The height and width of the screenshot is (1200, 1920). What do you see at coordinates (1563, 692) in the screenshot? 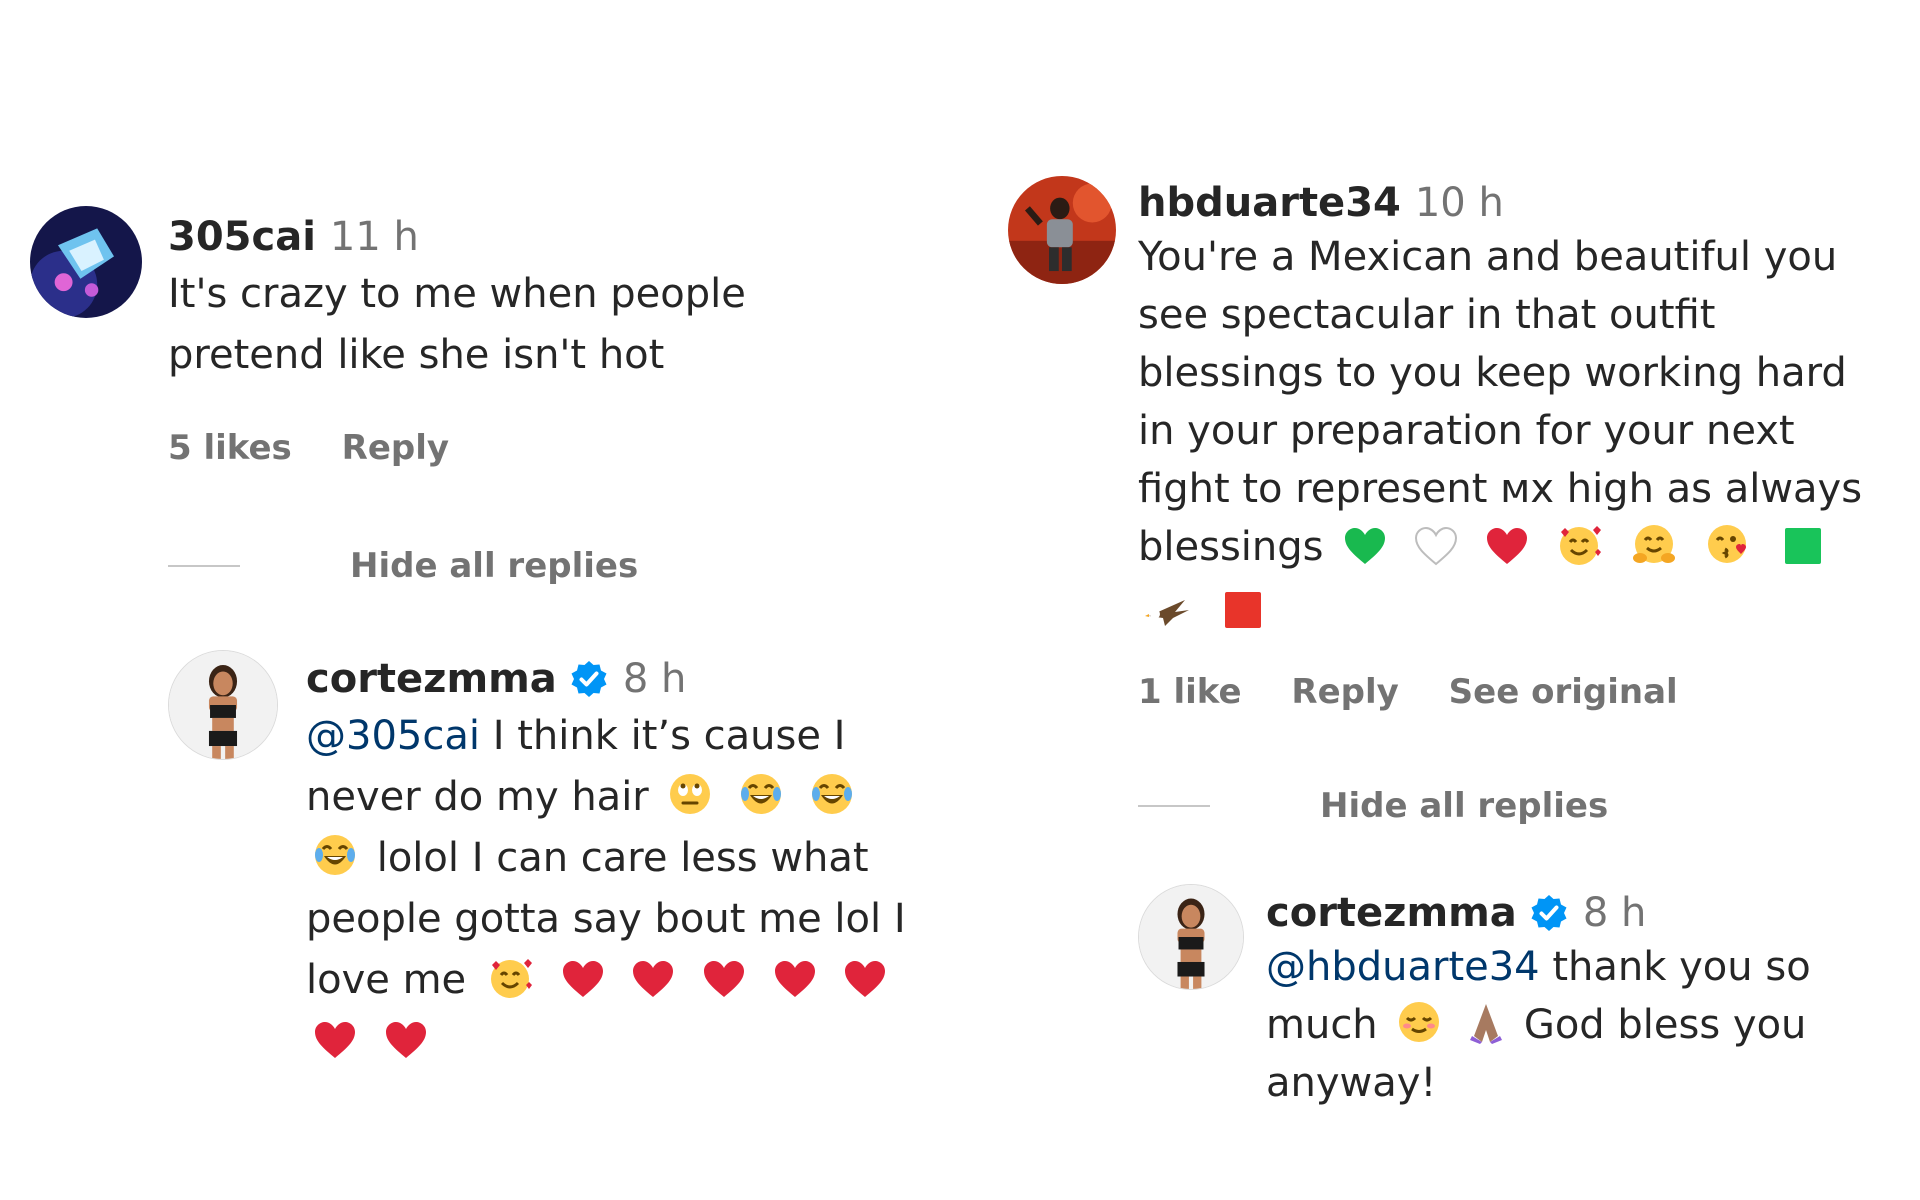
I see `see-original-button: See original` at bounding box center [1563, 692].